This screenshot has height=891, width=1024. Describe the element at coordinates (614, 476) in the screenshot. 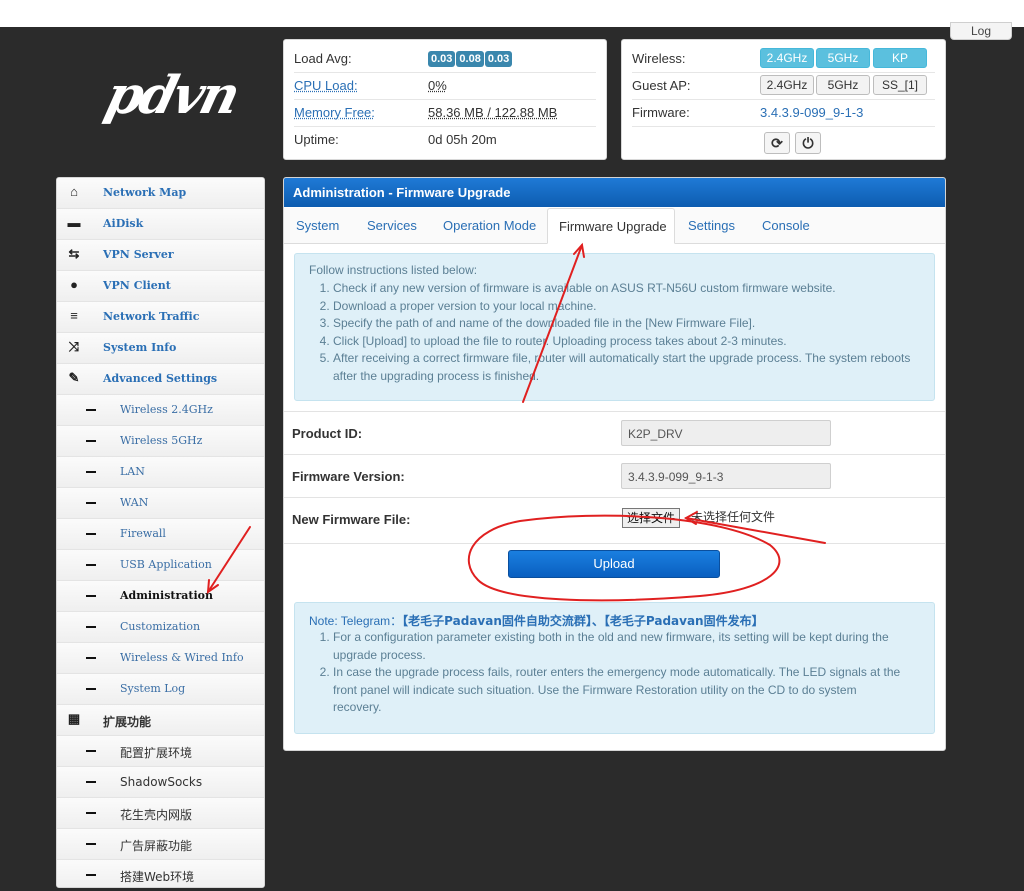

I see `firmware-version-row: Firmware Version: 3.4.3.9-099_9-1-3` at that location.